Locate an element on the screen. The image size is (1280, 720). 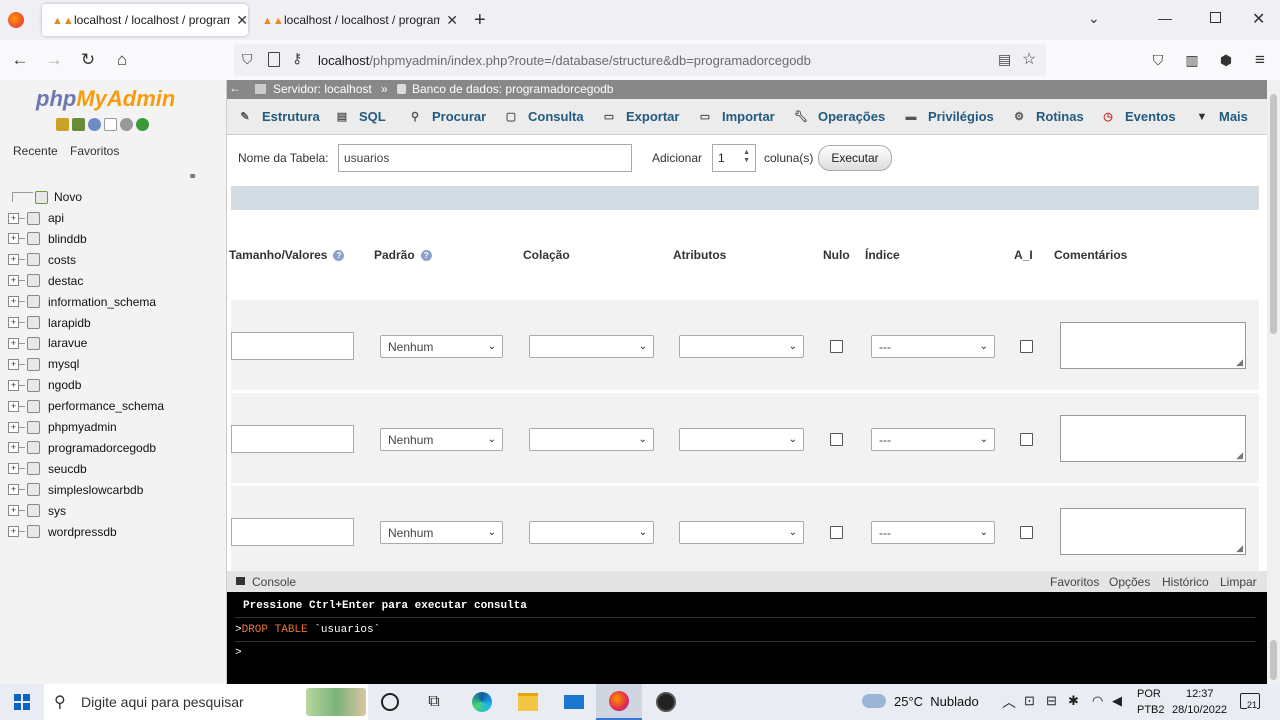
tree-database-item: + information_schema is located at coordinates (82, 302).